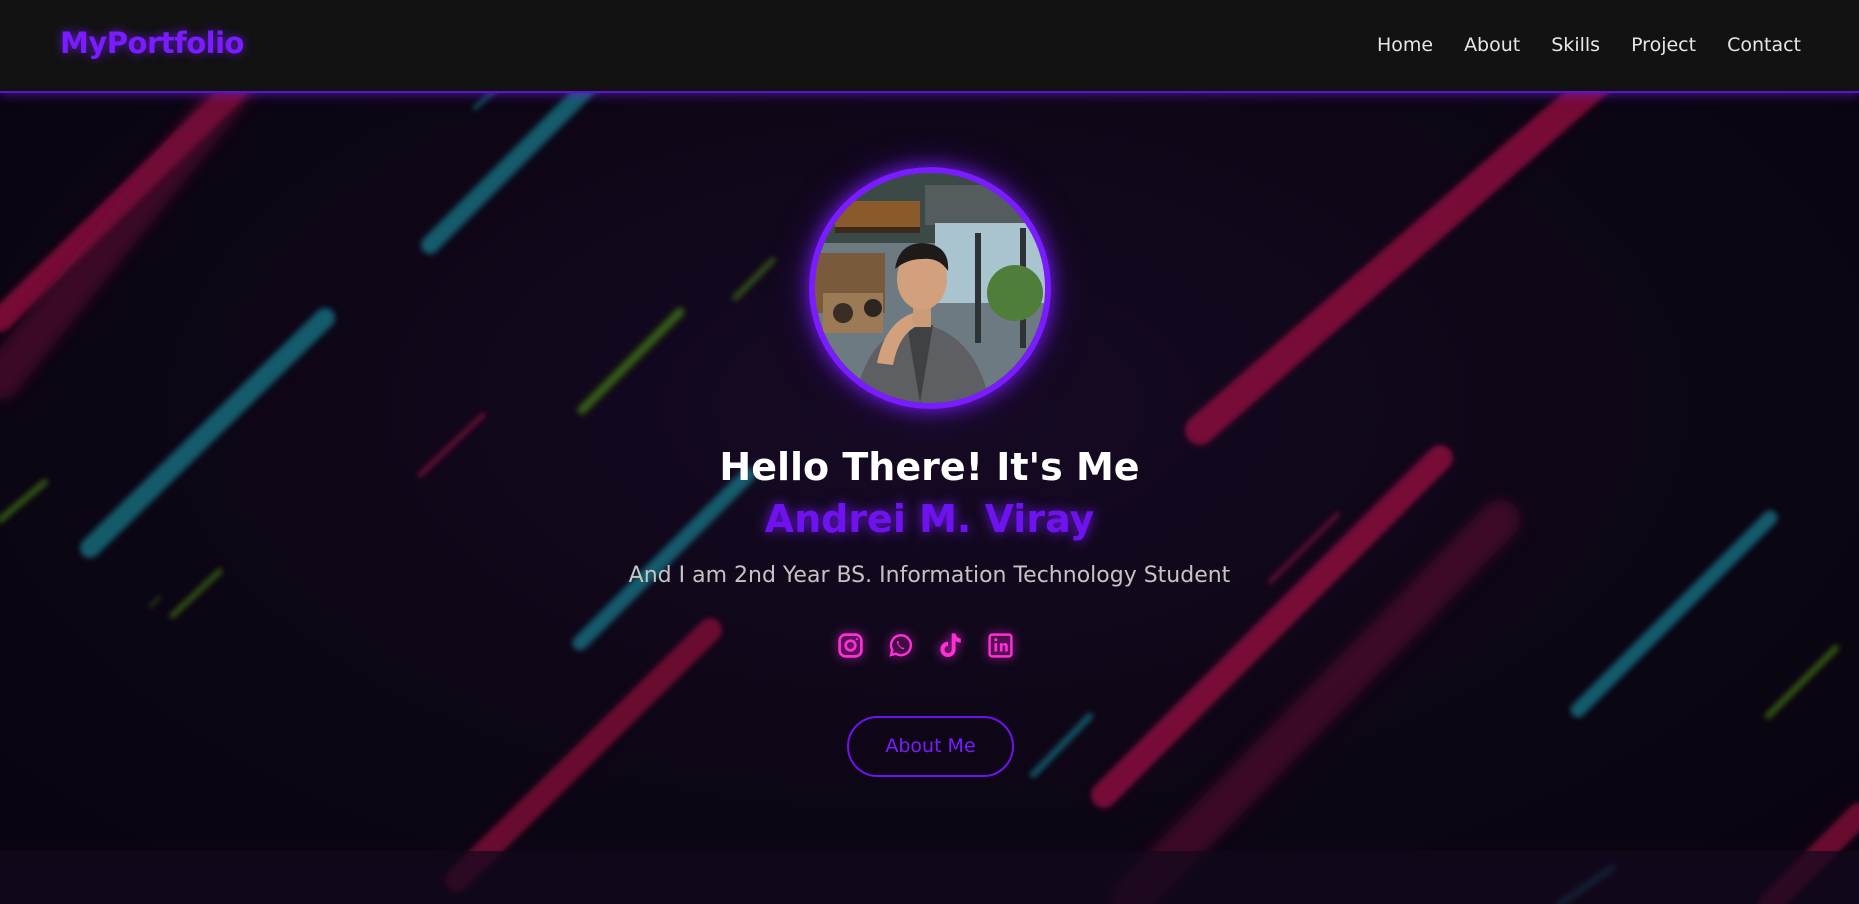 The image size is (1859, 904). What do you see at coordinates (152, 43) in the screenshot?
I see `site-logo: MyPortfolio` at bounding box center [152, 43].